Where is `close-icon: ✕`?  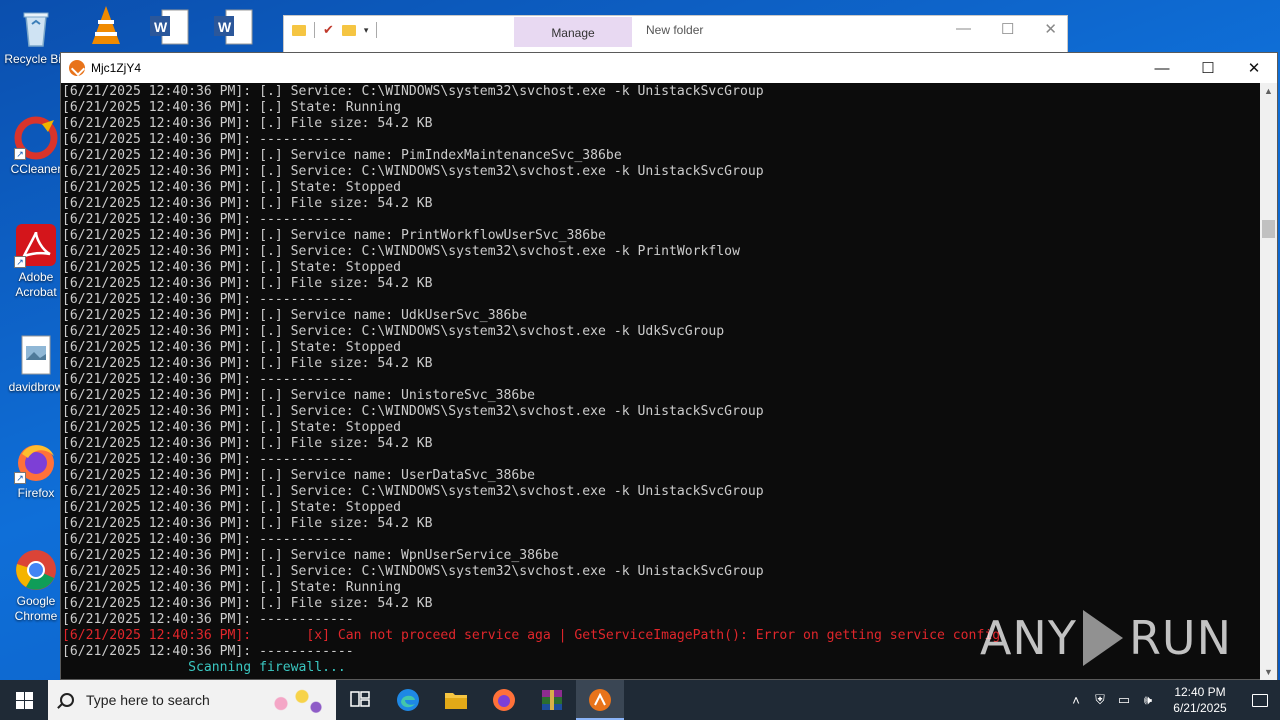
close-icon: ✕ is located at coordinates (1050, 29).